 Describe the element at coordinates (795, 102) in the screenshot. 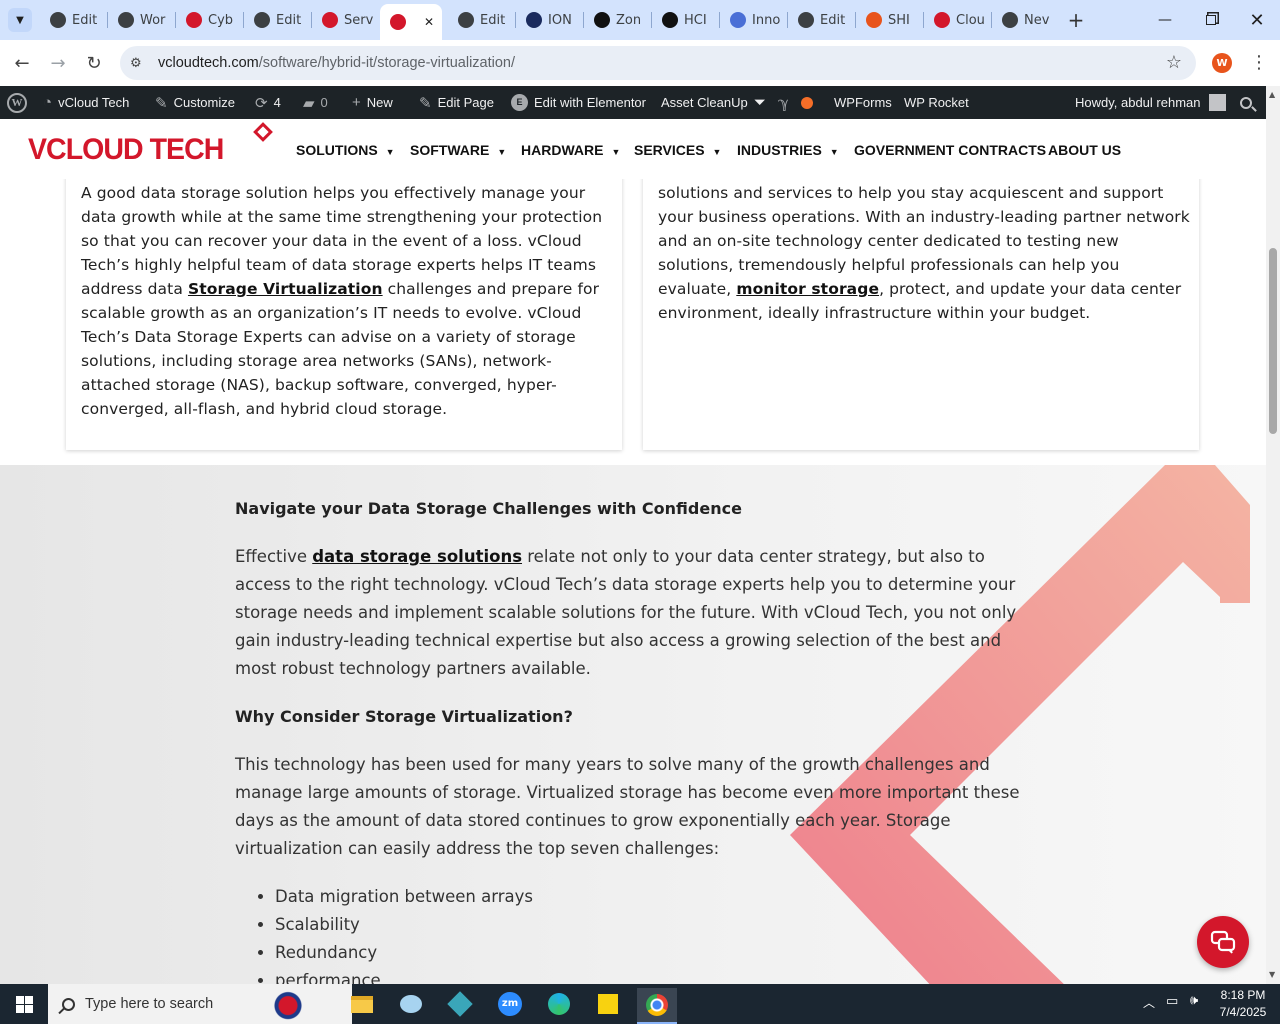

I see `adminbar-yoast: ℽ` at that location.